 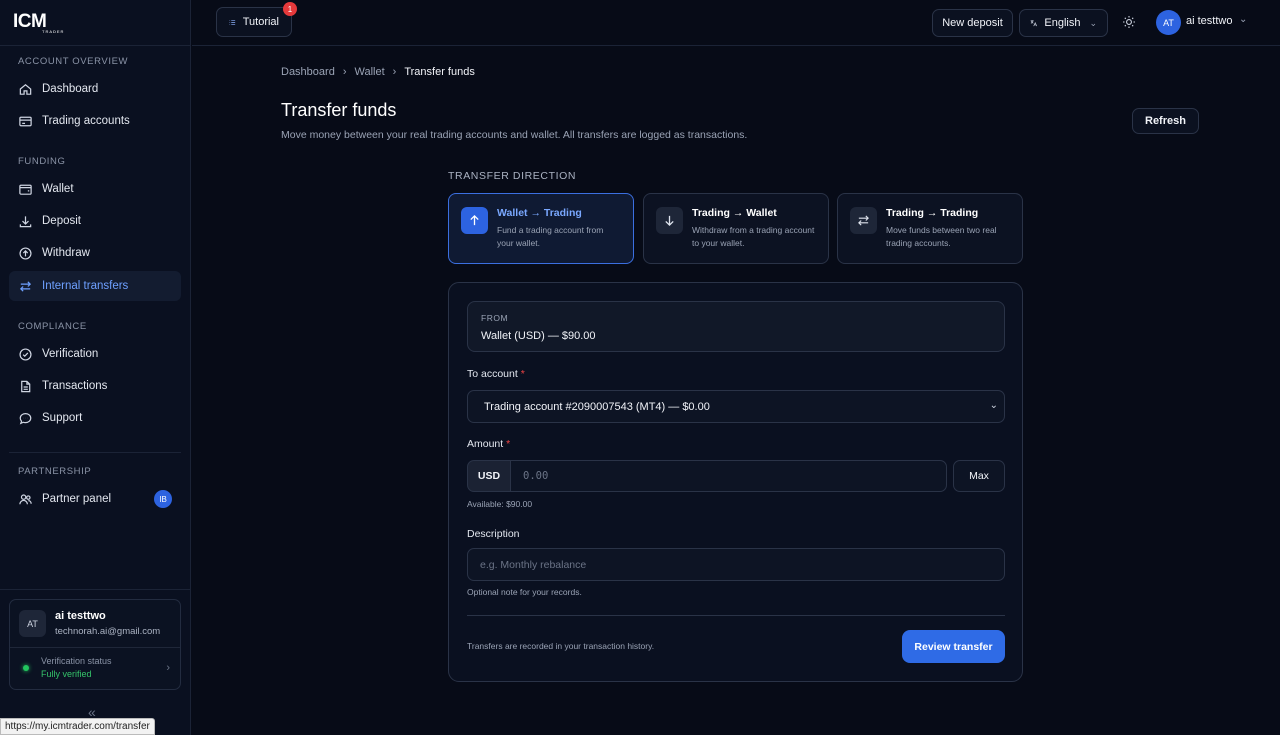 What do you see at coordinates (734, 213) in the screenshot?
I see `direction-name: Trading → Wallet` at bounding box center [734, 213].